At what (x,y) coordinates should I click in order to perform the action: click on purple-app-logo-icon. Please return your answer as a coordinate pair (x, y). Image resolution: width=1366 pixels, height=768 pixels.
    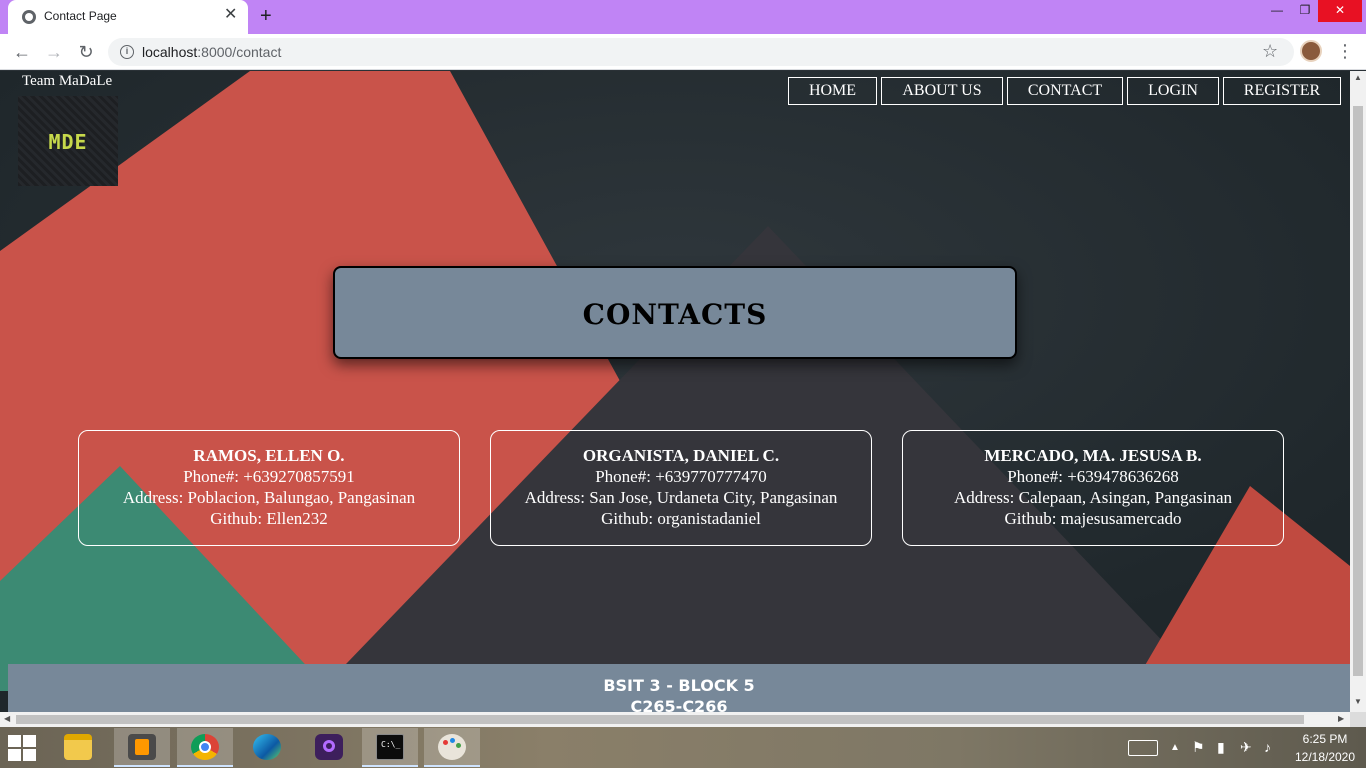
    Looking at the image, I should click on (329, 747).